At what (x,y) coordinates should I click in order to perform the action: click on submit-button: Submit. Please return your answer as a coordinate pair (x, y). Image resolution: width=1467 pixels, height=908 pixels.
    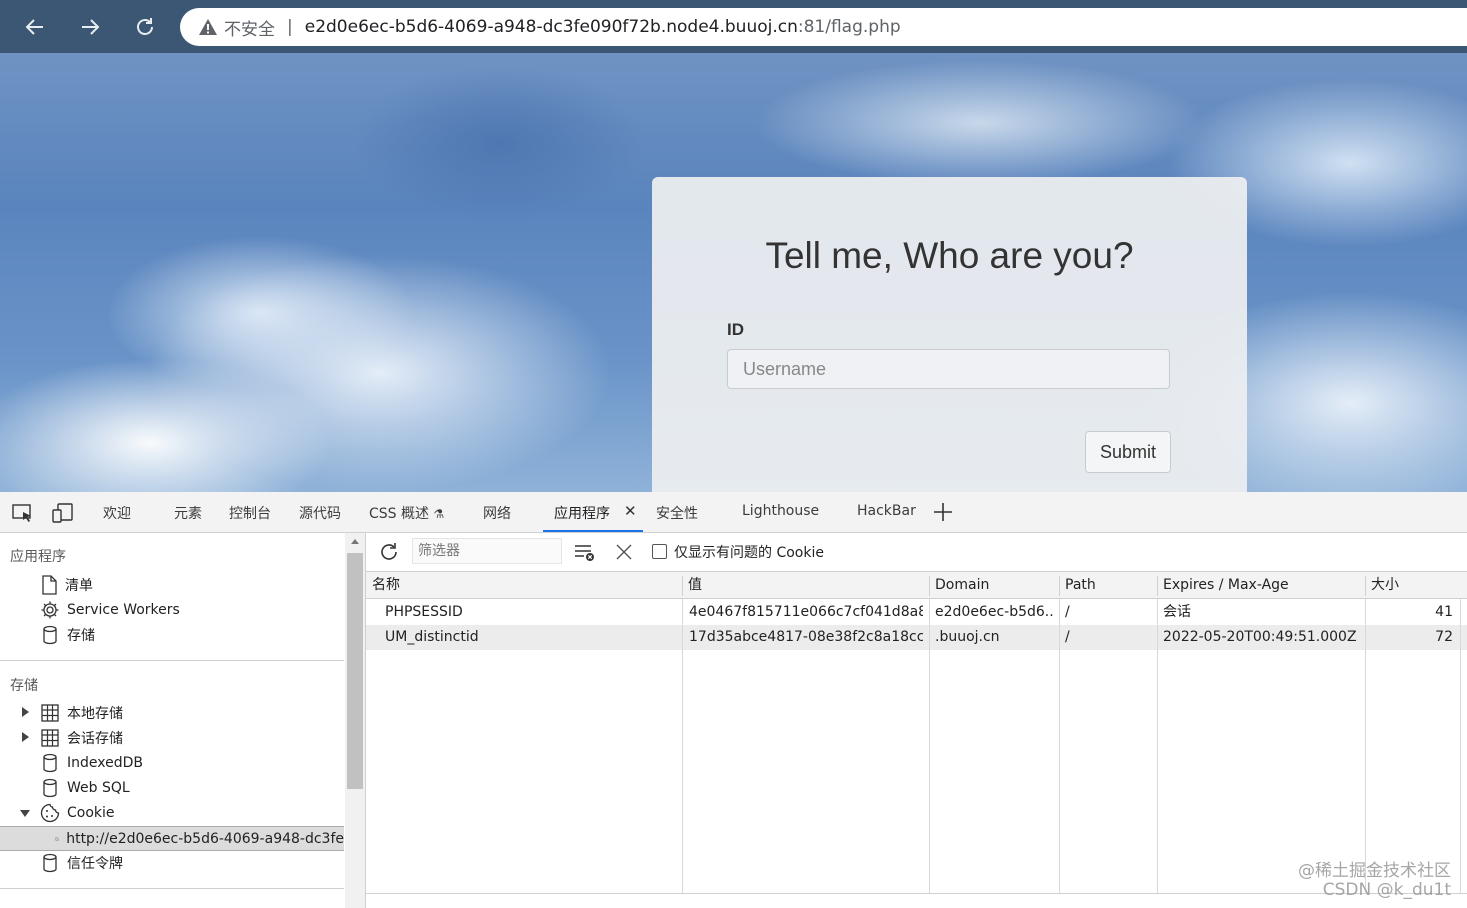
    Looking at the image, I should click on (1128, 452).